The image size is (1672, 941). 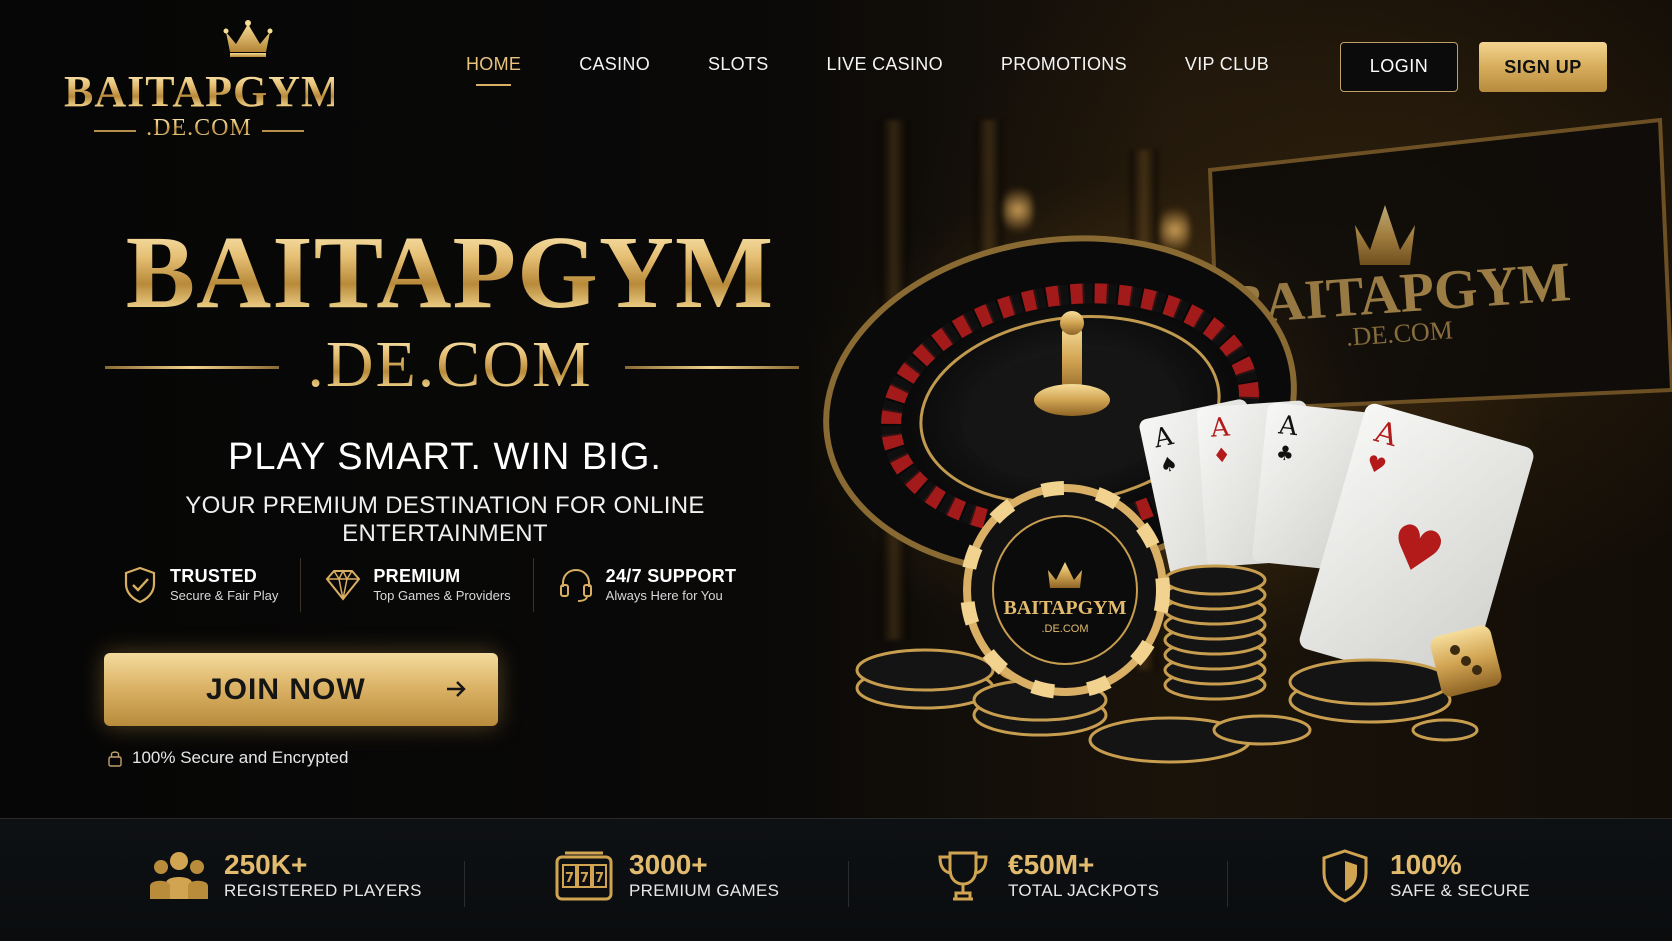 I want to click on stat-safe: 100% SAFE & SECURE, so click(x=1422, y=876).